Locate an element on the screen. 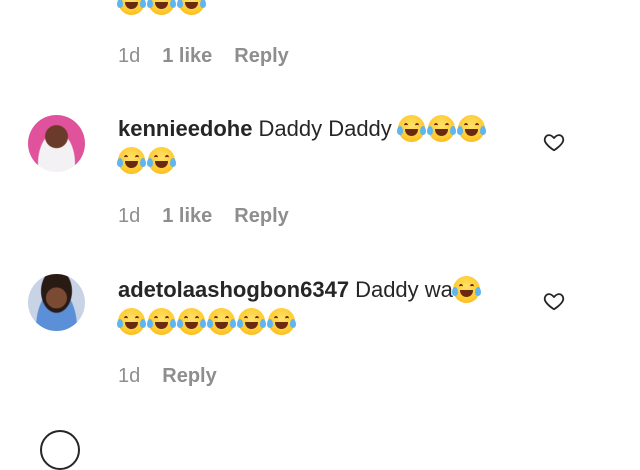 This screenshot has width=640, height=470. comment-meta: 1d Reply is located at coordinates (178, 376).